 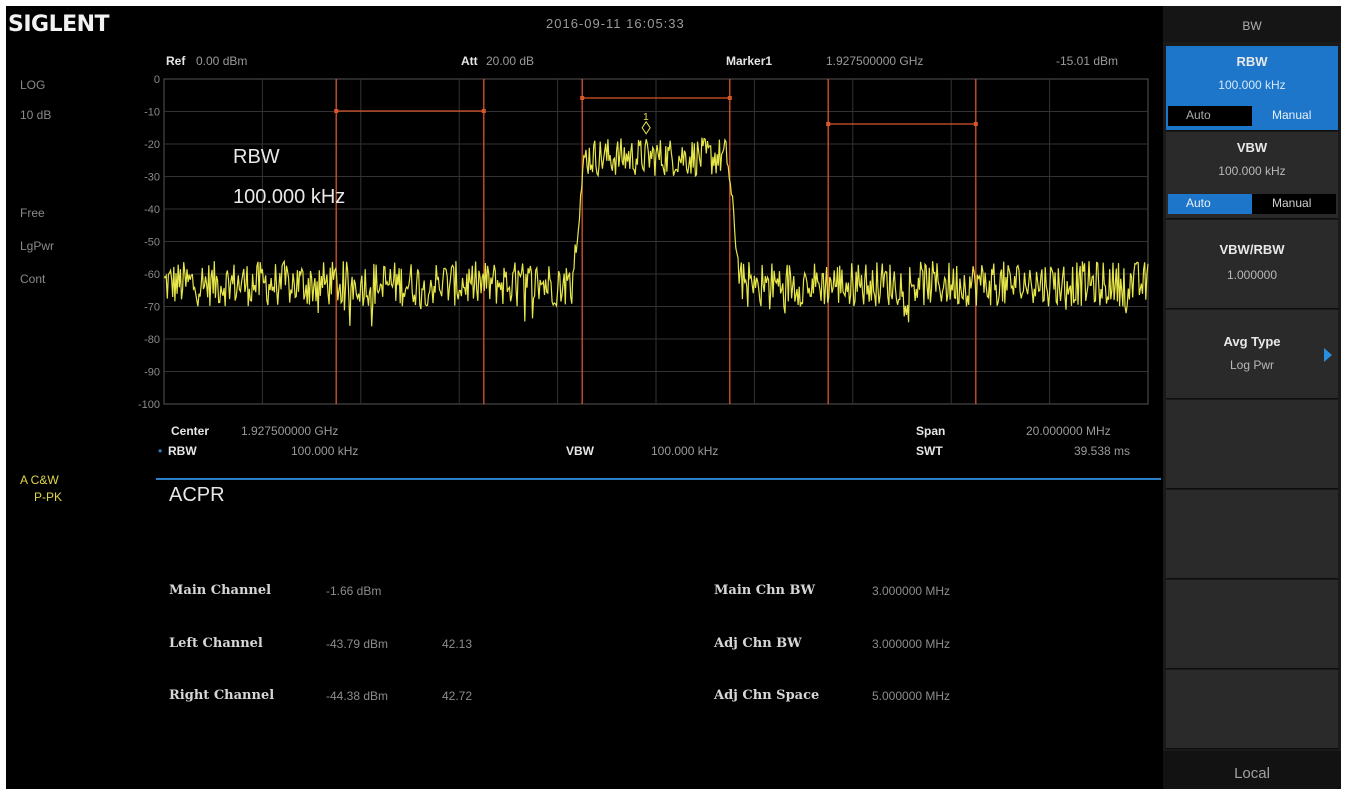 I want to click on main-bw-value: 3.000000 MHz, so click(x=911, y=591).